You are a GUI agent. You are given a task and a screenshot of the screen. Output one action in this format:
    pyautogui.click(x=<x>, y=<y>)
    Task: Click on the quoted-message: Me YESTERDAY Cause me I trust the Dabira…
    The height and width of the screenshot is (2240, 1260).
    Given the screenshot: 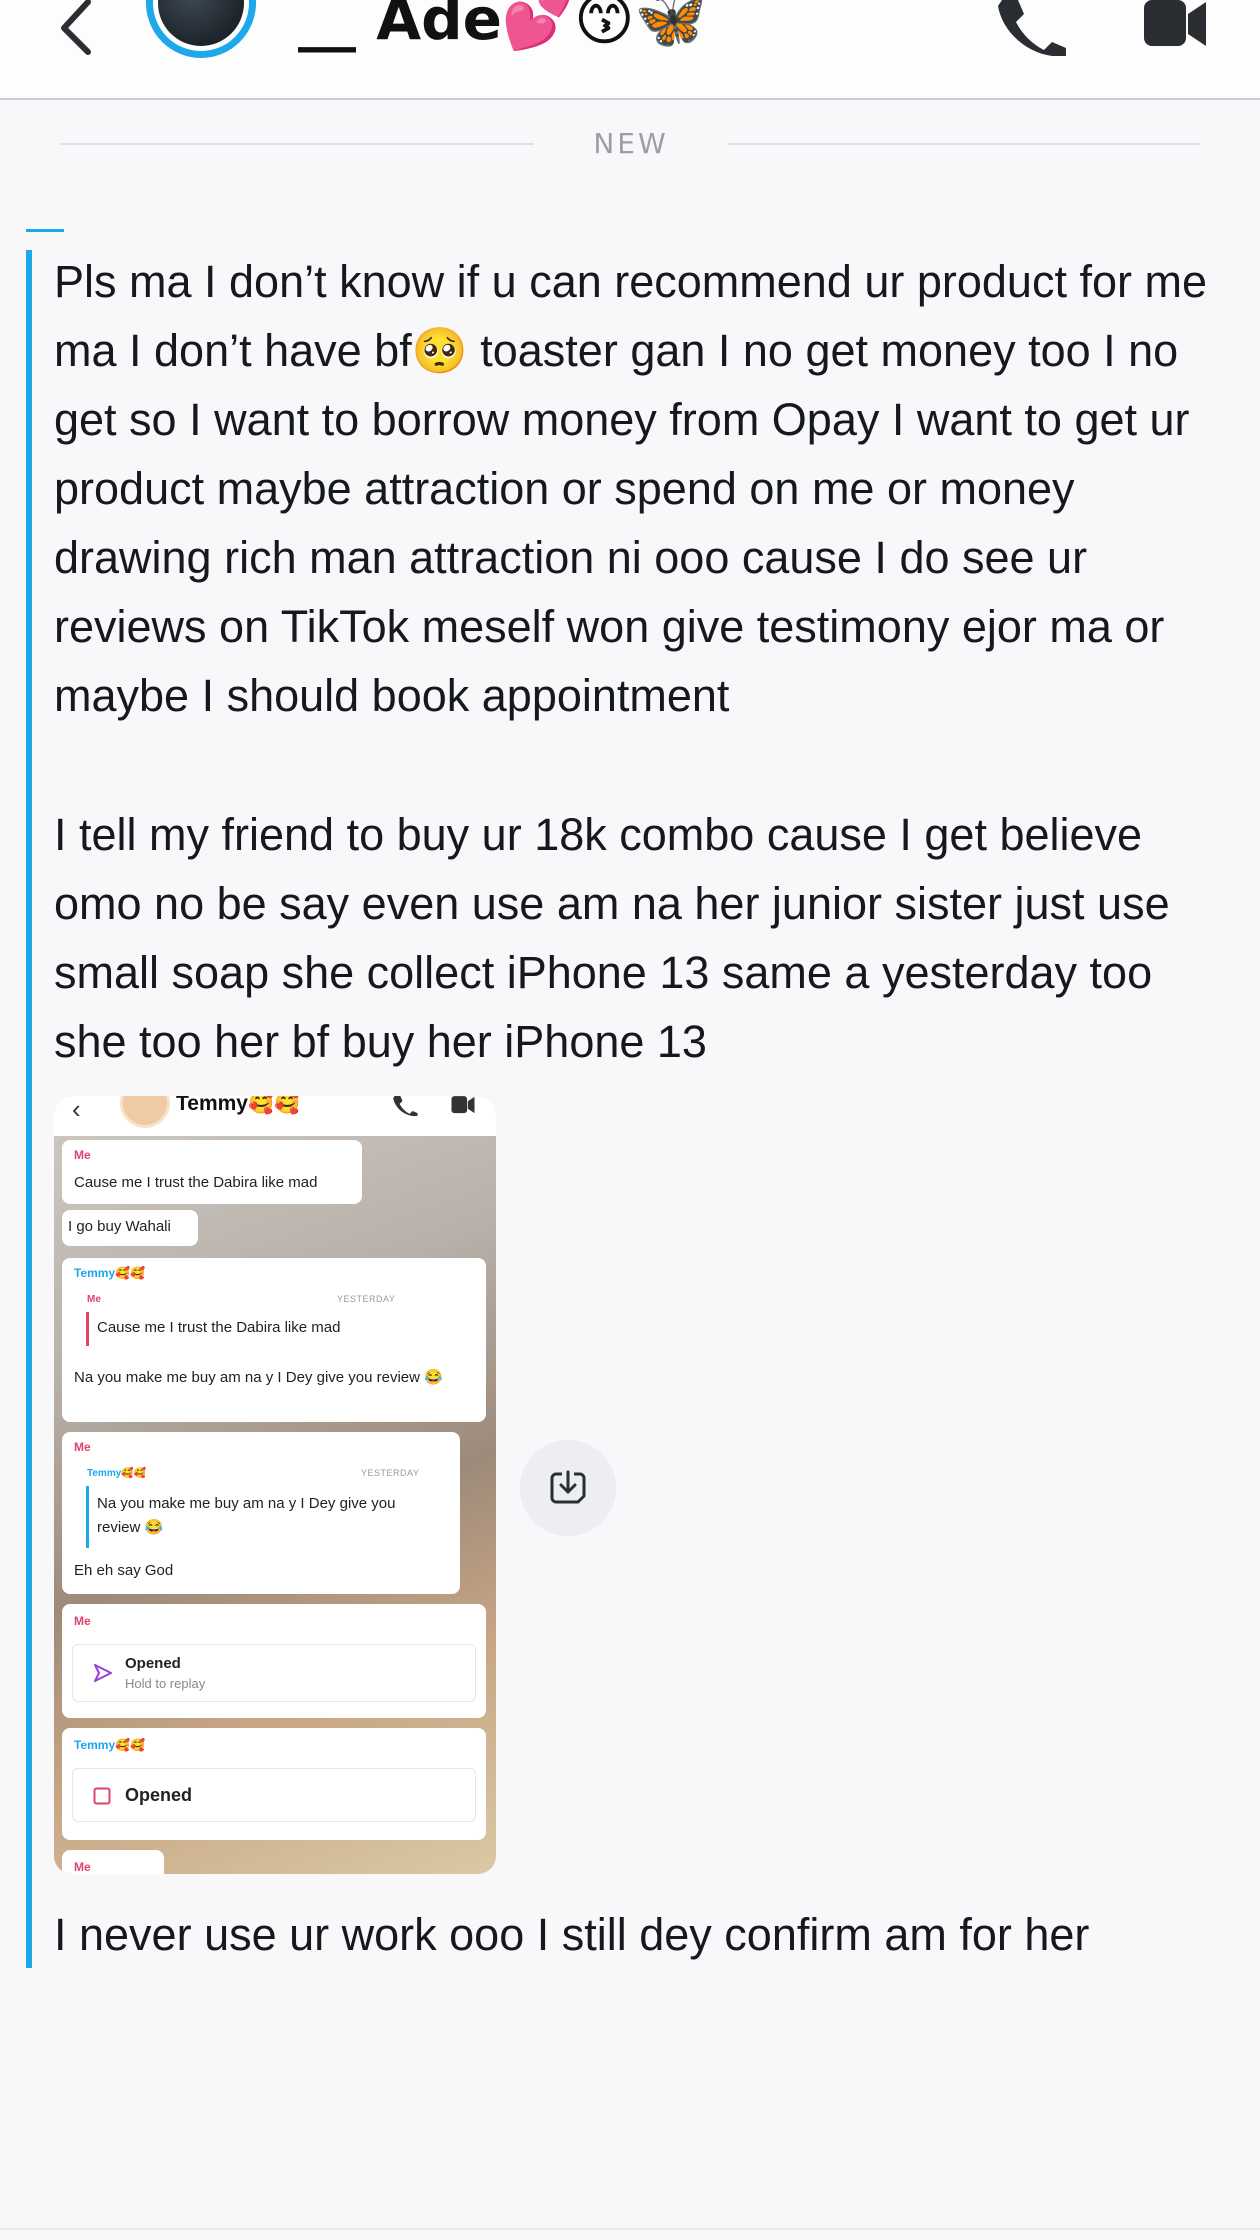 What is the action you would take?
    pyautogui.click(x=240, y=1320)
    